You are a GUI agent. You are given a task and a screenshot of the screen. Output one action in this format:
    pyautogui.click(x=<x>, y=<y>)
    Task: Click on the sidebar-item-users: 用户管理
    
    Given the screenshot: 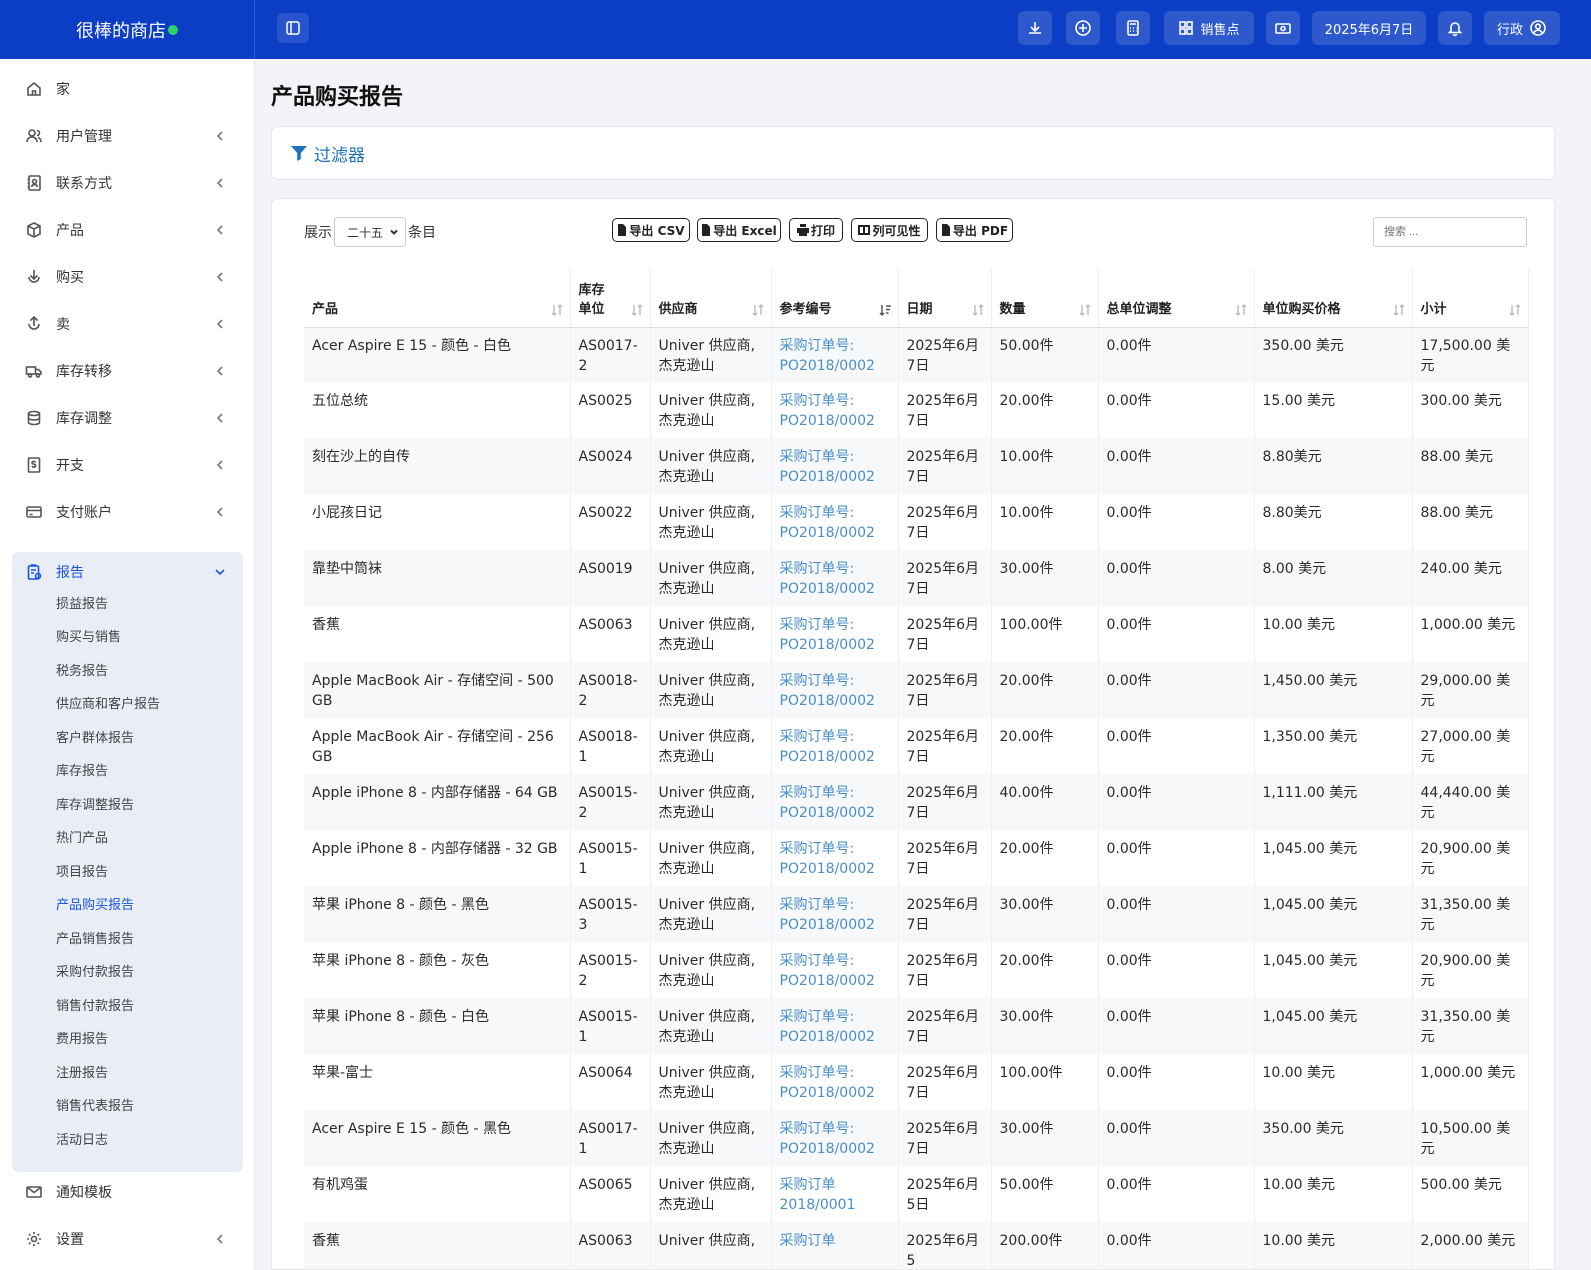 What is the action you would take?
    pyautogui.click(x=127, y=136)
    